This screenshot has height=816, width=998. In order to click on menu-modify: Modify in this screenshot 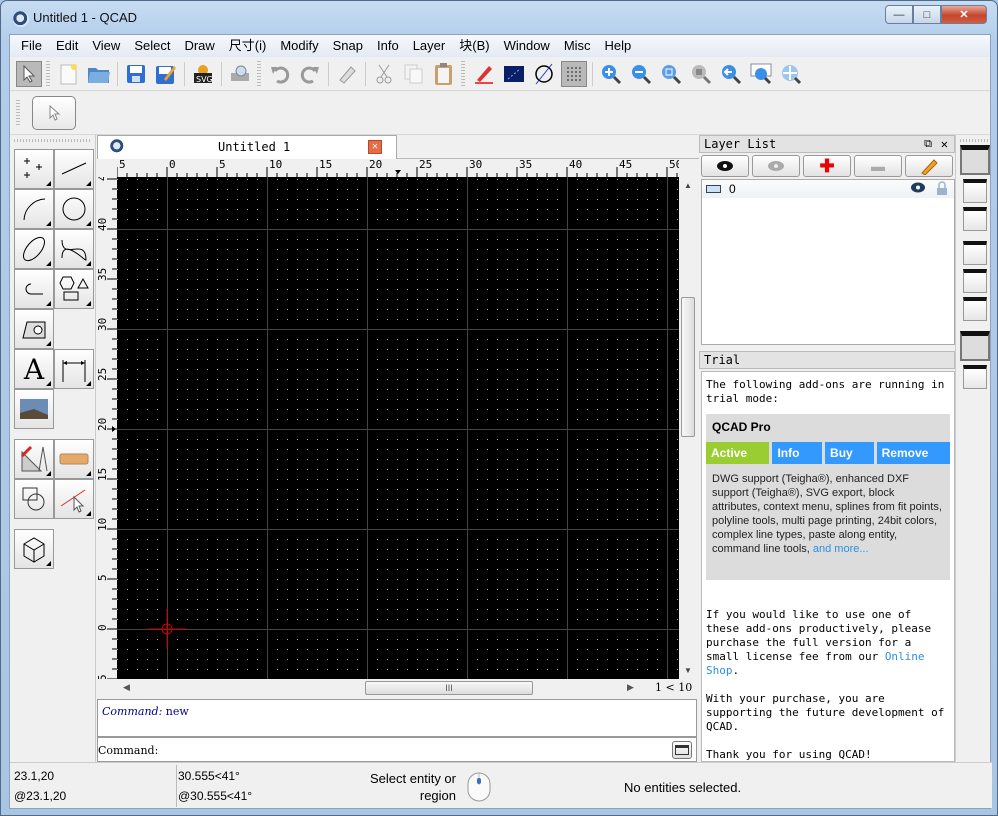, I will do `click(299, 46)`.